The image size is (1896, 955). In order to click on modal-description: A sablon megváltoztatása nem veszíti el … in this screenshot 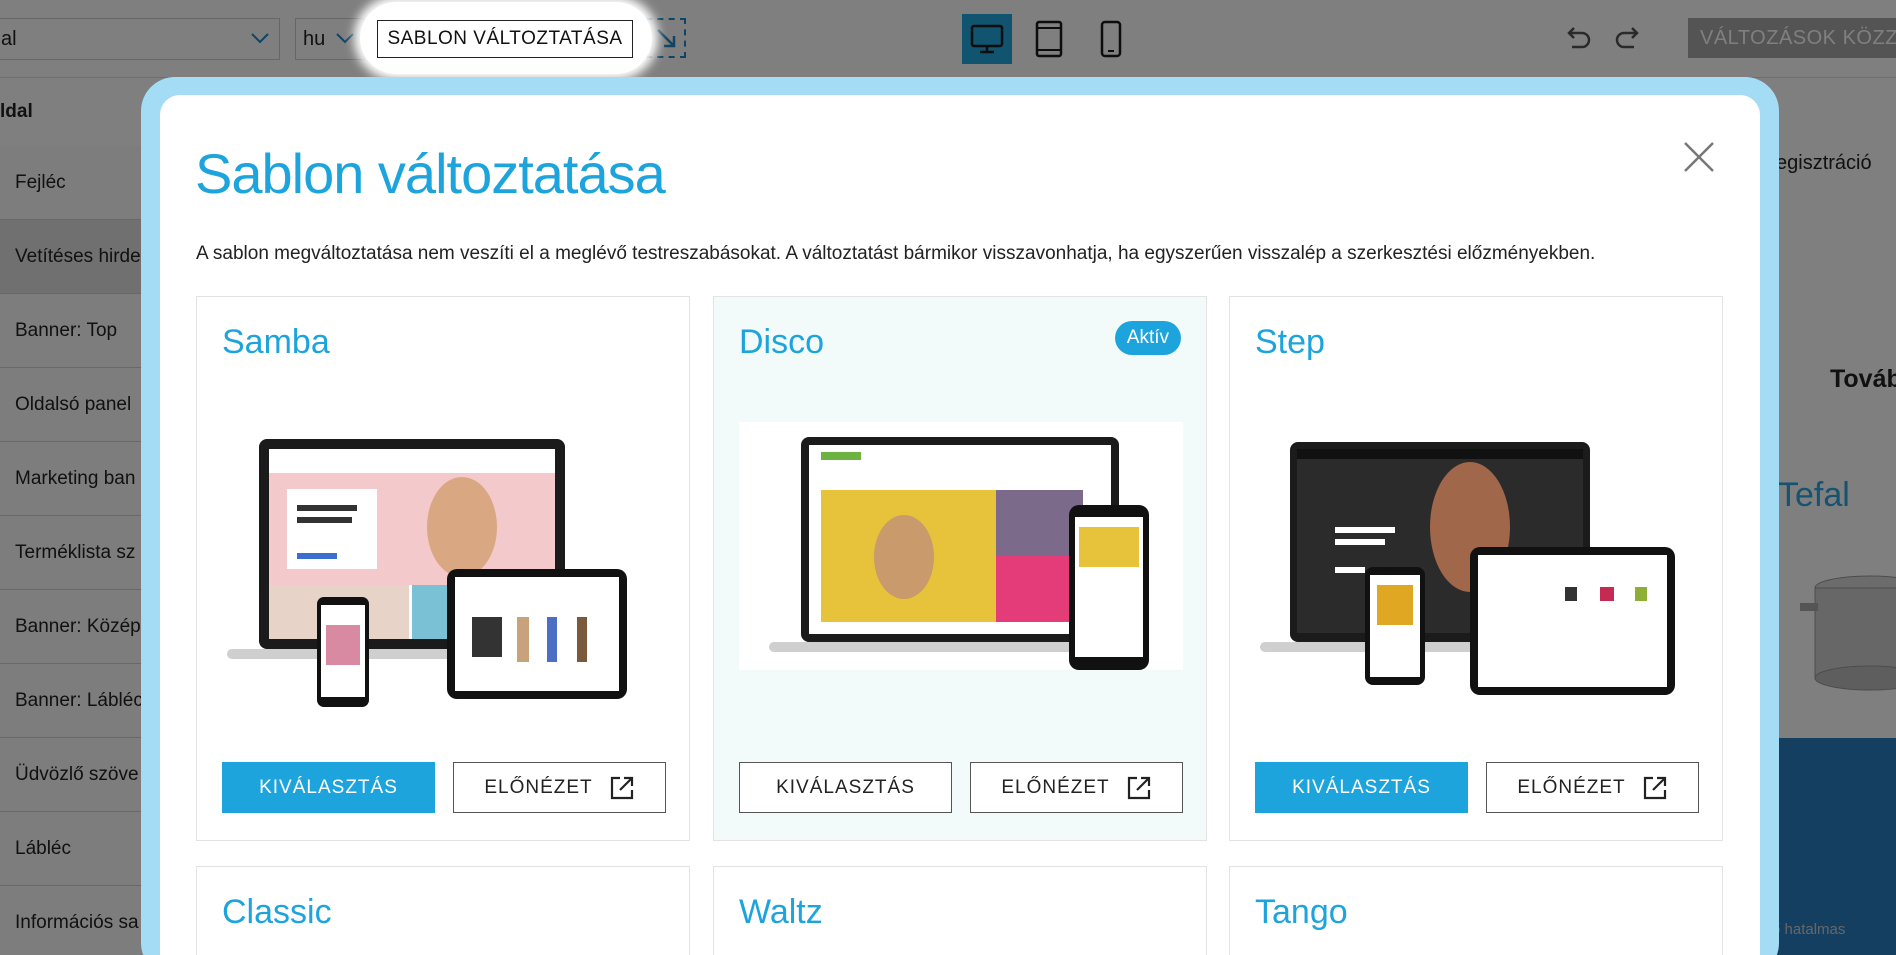, I will do `click(896, 253)`.